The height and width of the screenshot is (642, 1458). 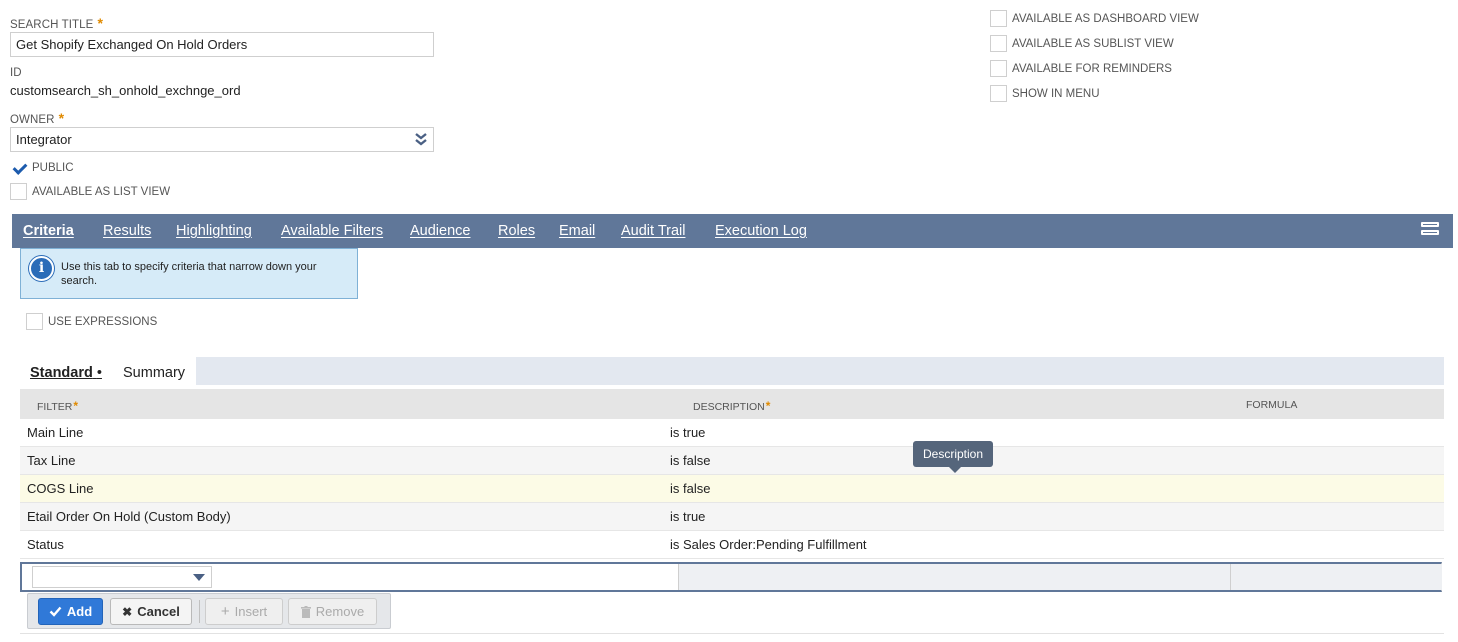 I want to click on remove-button: Remove, so click(x=332, y=611).